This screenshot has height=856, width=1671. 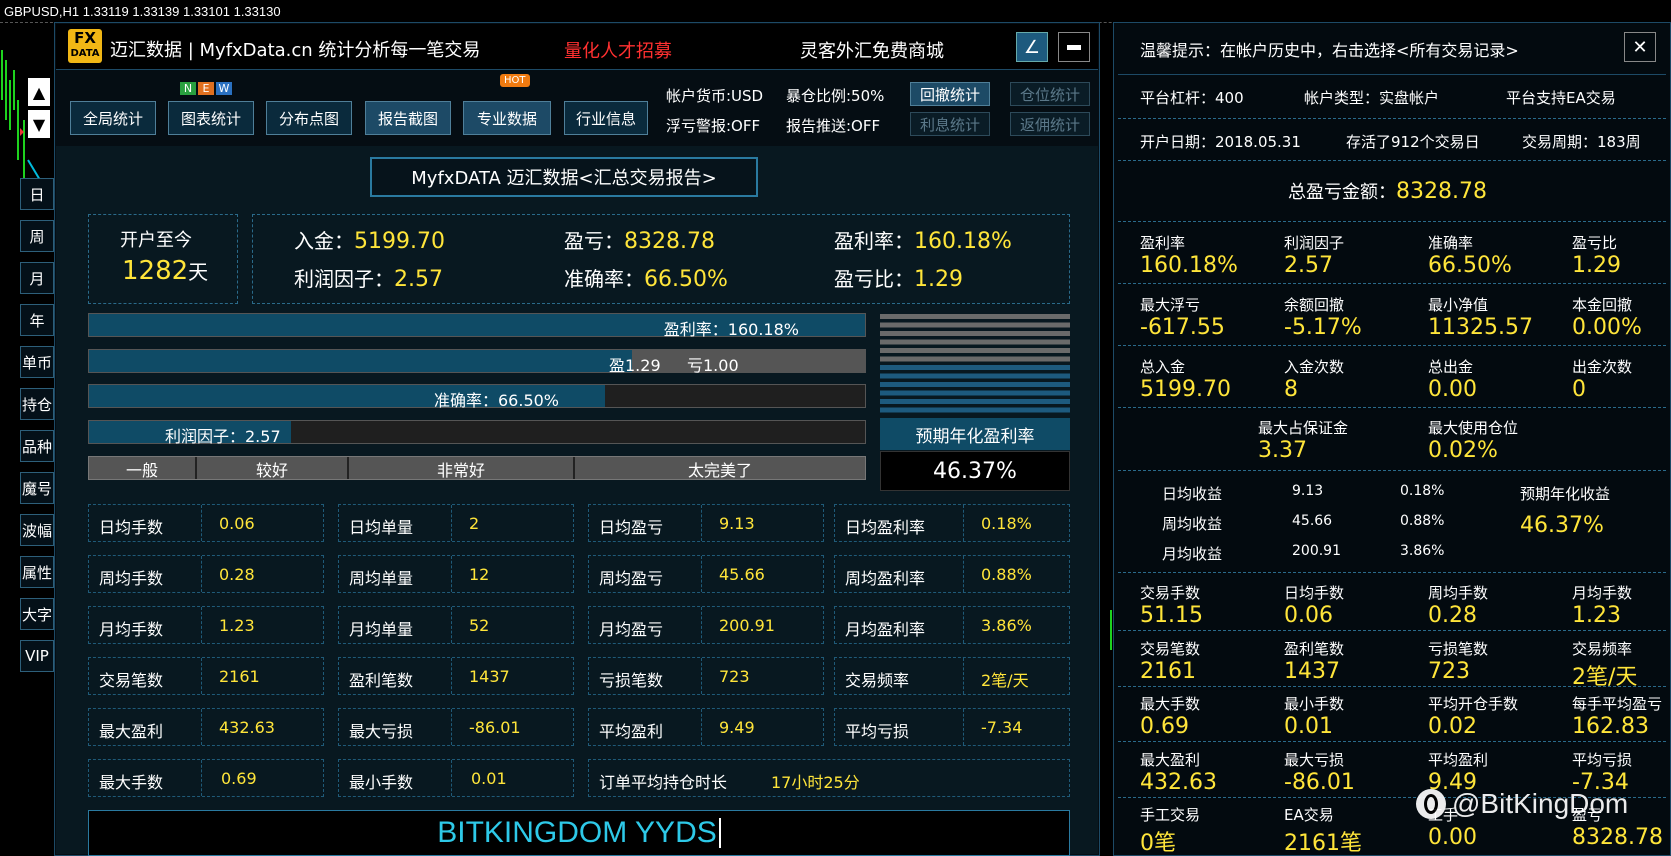 I want to click on right-label: 亏损笔数, so click(x=1458, y=649).